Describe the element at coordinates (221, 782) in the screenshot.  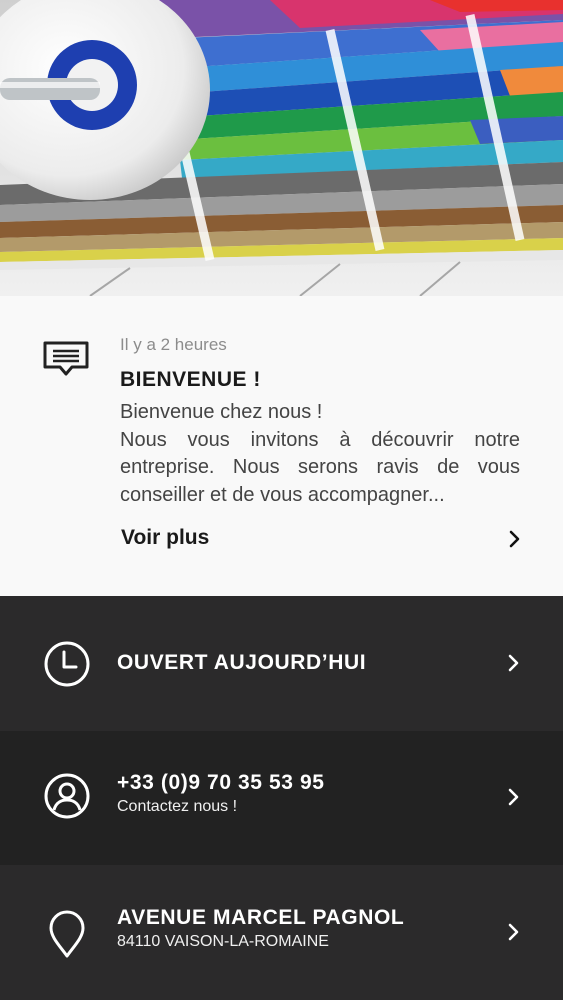
I see `phone-number: +33 (0)9 70 35 53 95` at that location.